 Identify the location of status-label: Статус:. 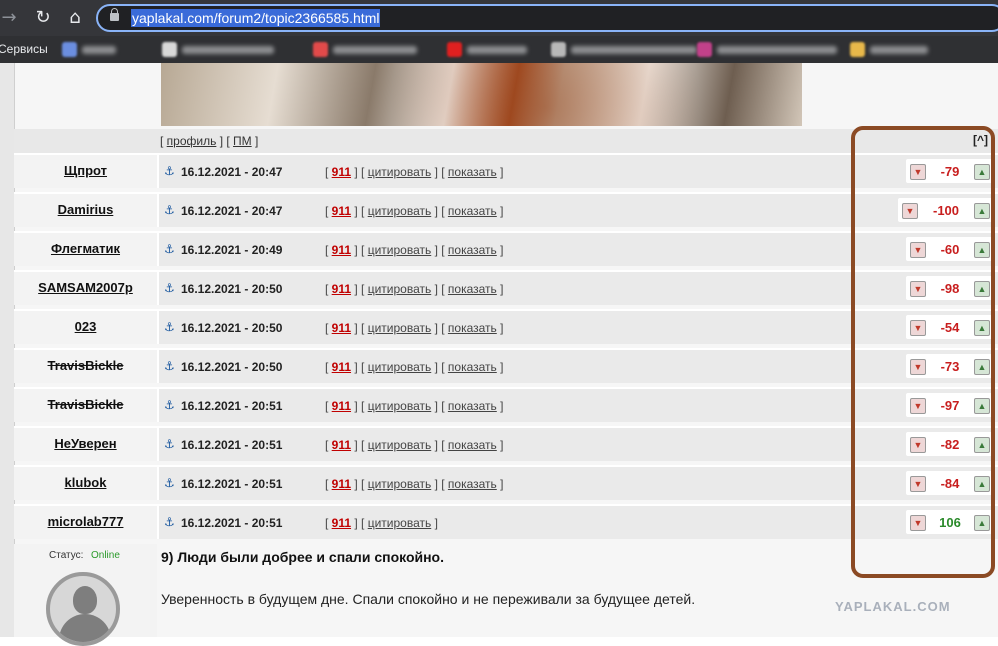
(66, 555).